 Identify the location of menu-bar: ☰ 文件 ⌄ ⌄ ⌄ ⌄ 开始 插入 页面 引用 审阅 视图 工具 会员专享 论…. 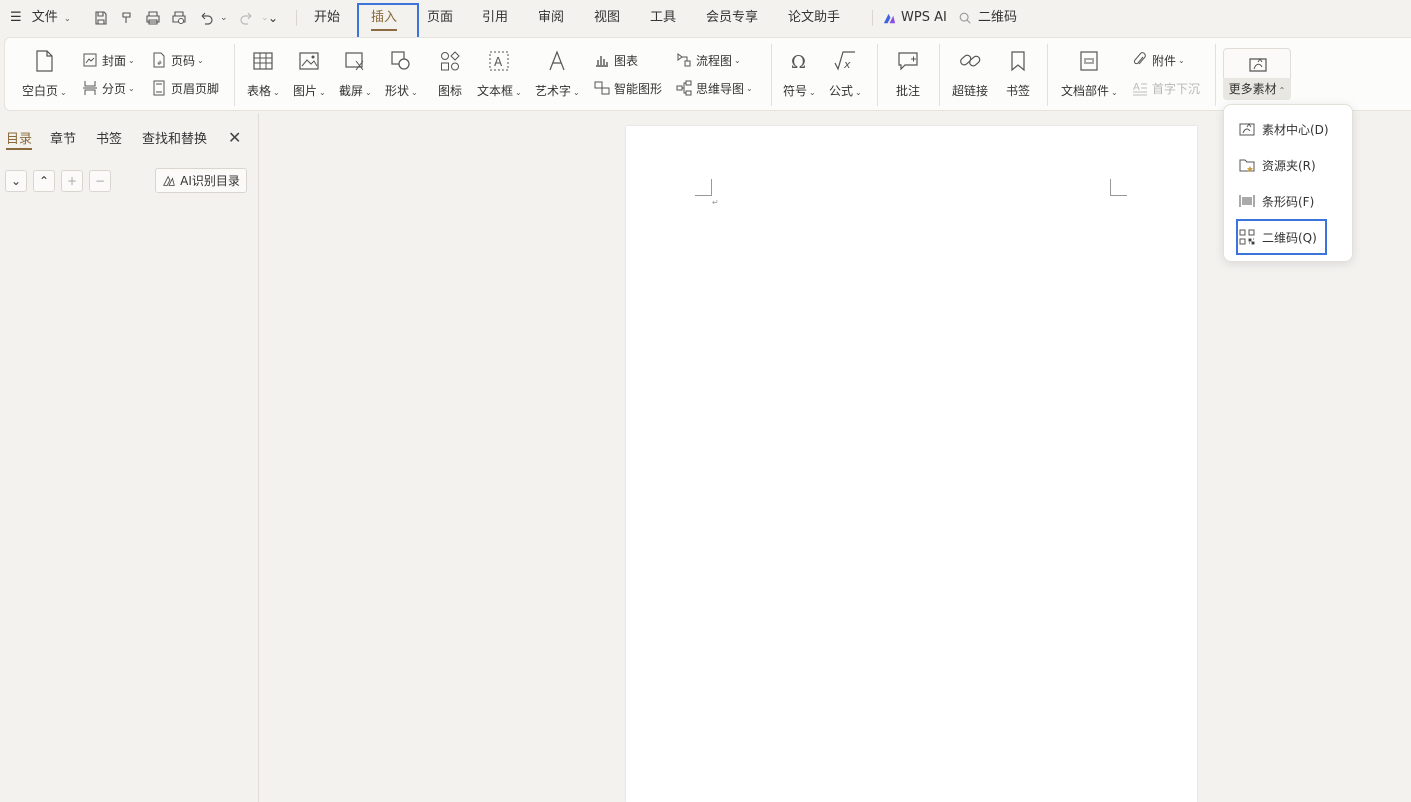
(705, 19).